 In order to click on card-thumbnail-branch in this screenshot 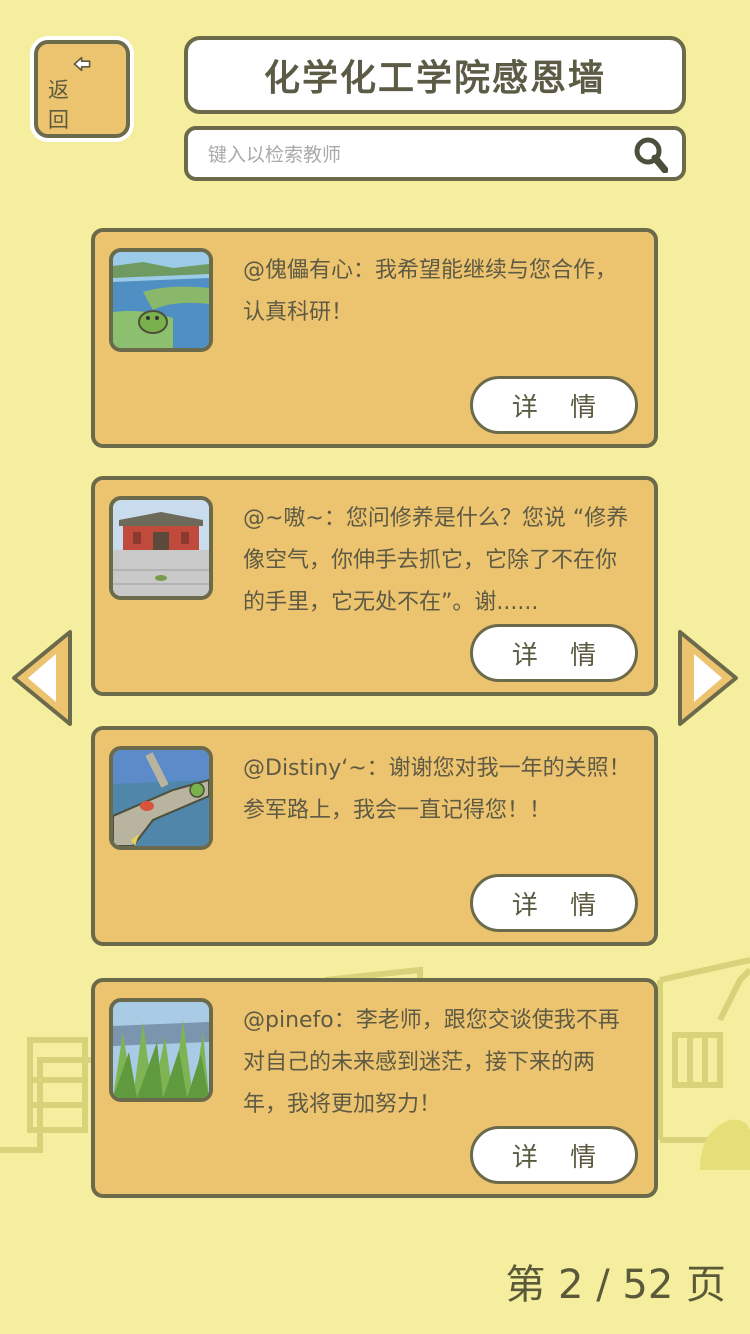, I will do `click(161, 798)`.